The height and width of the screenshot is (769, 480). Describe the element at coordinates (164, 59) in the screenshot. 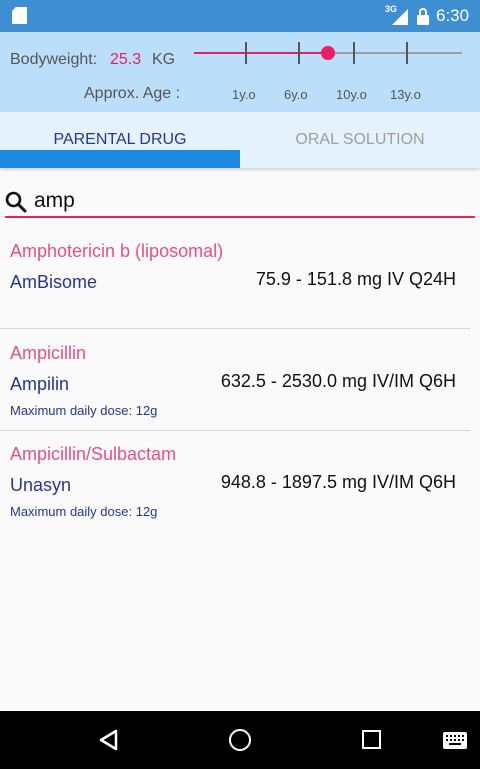

I see `bodyweight-unit: KG` at that location.